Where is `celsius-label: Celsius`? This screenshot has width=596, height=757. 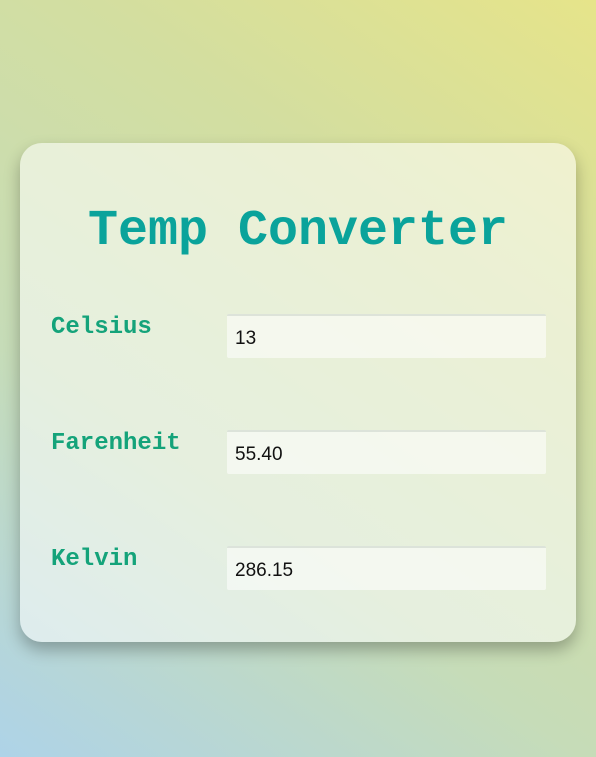 celsius-label: Celsius is located at coordinates (101, 327).